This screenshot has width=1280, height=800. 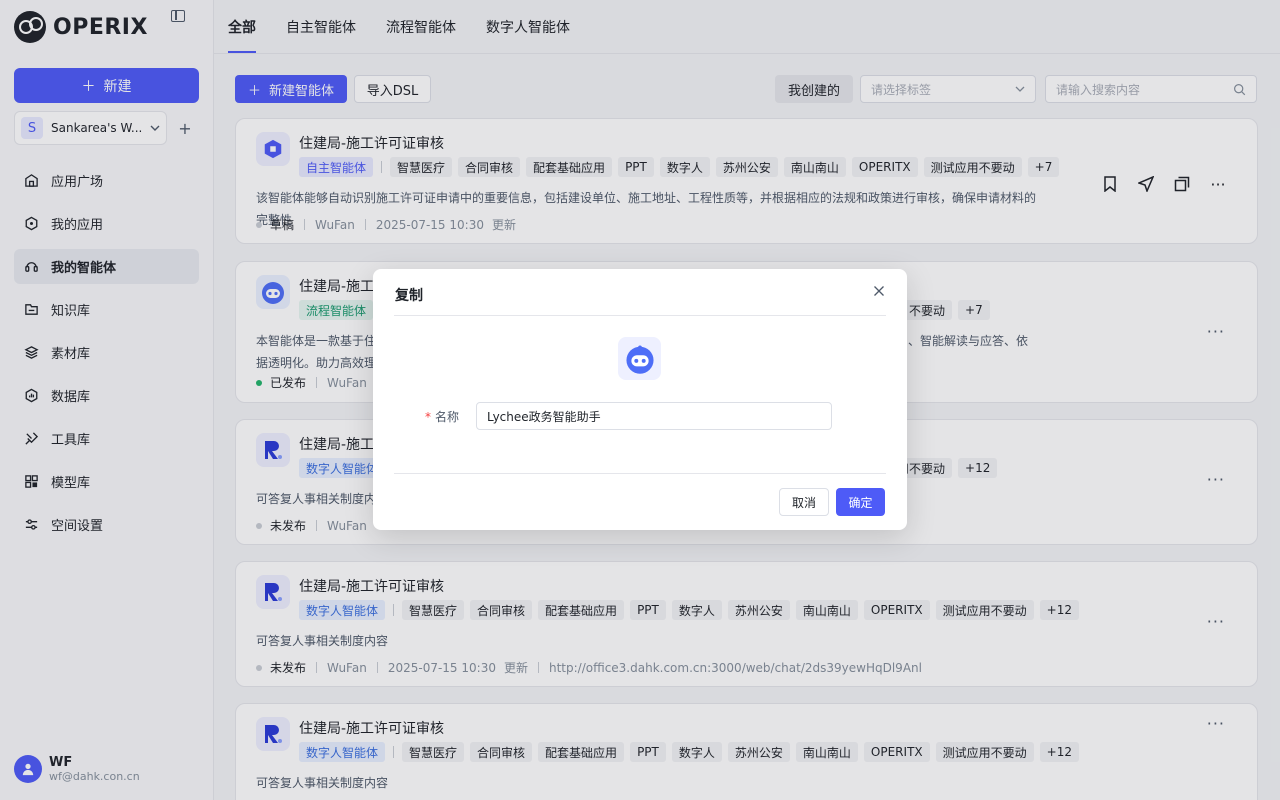 I want to click on name-label: * 名称, so click(x=442, y=417).